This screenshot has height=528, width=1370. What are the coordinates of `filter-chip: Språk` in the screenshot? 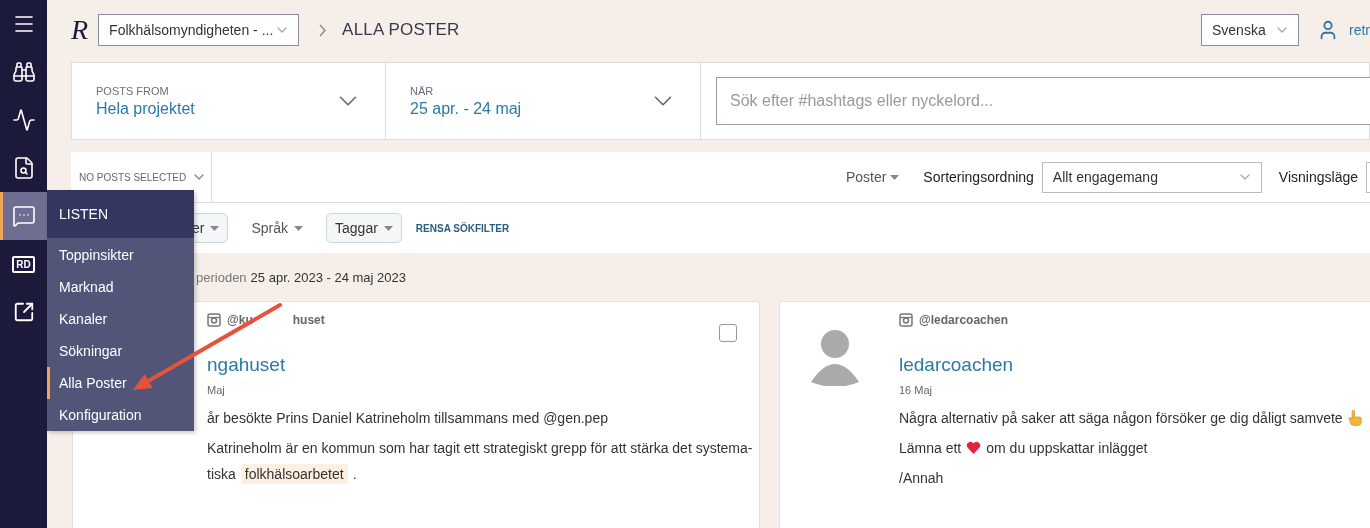 It's located at (277, 228).